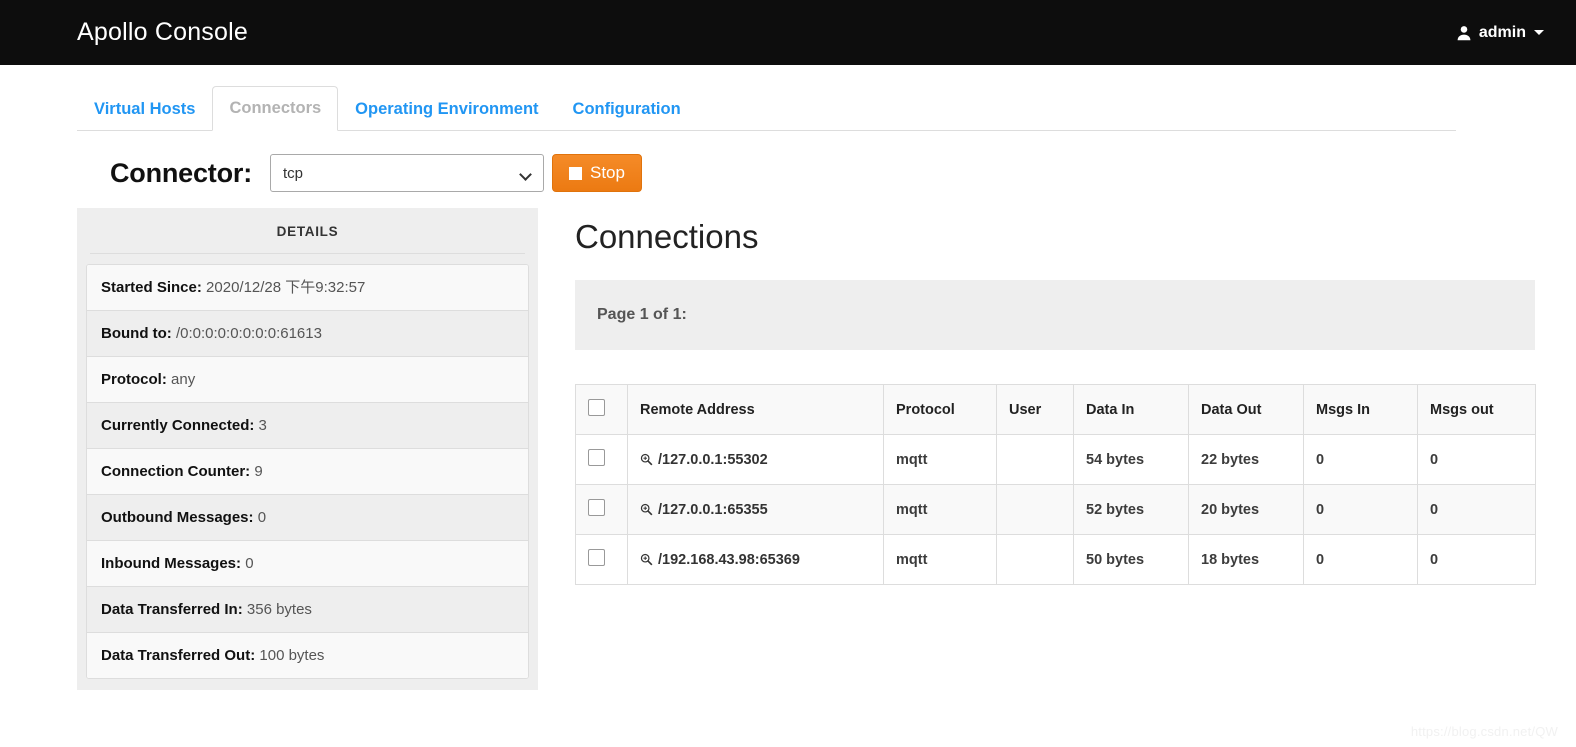  I want to click on top-navbar: Apollo Console admin, so click(788, 32).